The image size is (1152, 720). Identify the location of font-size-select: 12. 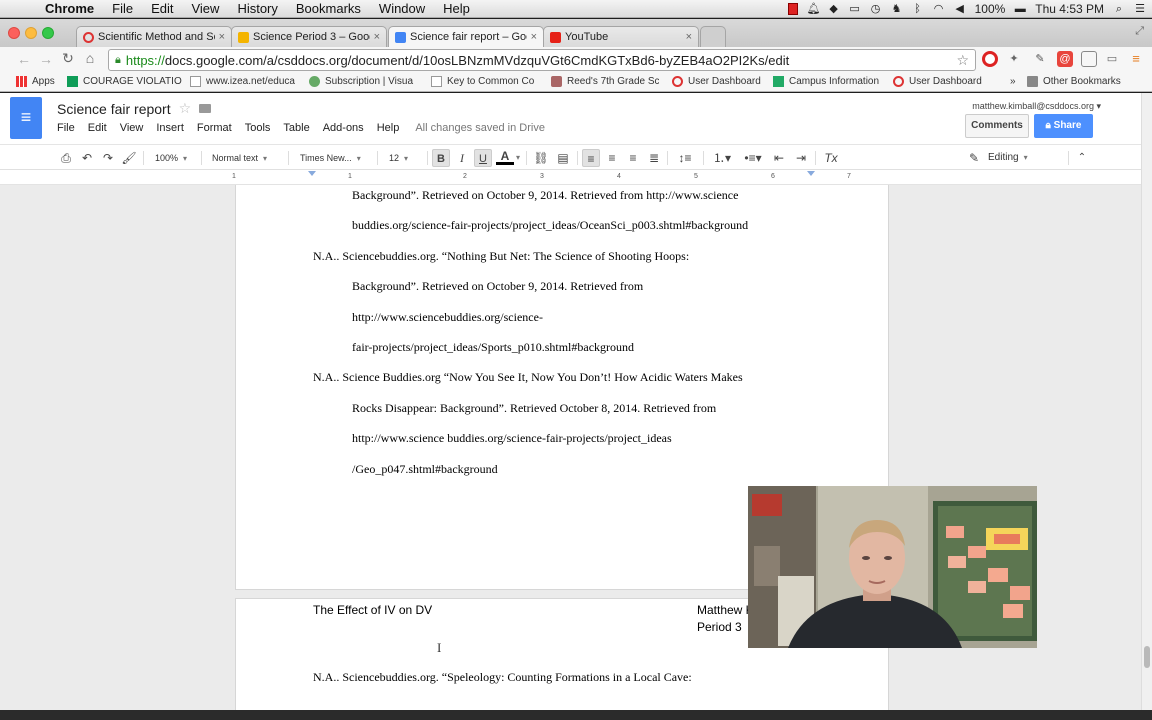
(406, 158).